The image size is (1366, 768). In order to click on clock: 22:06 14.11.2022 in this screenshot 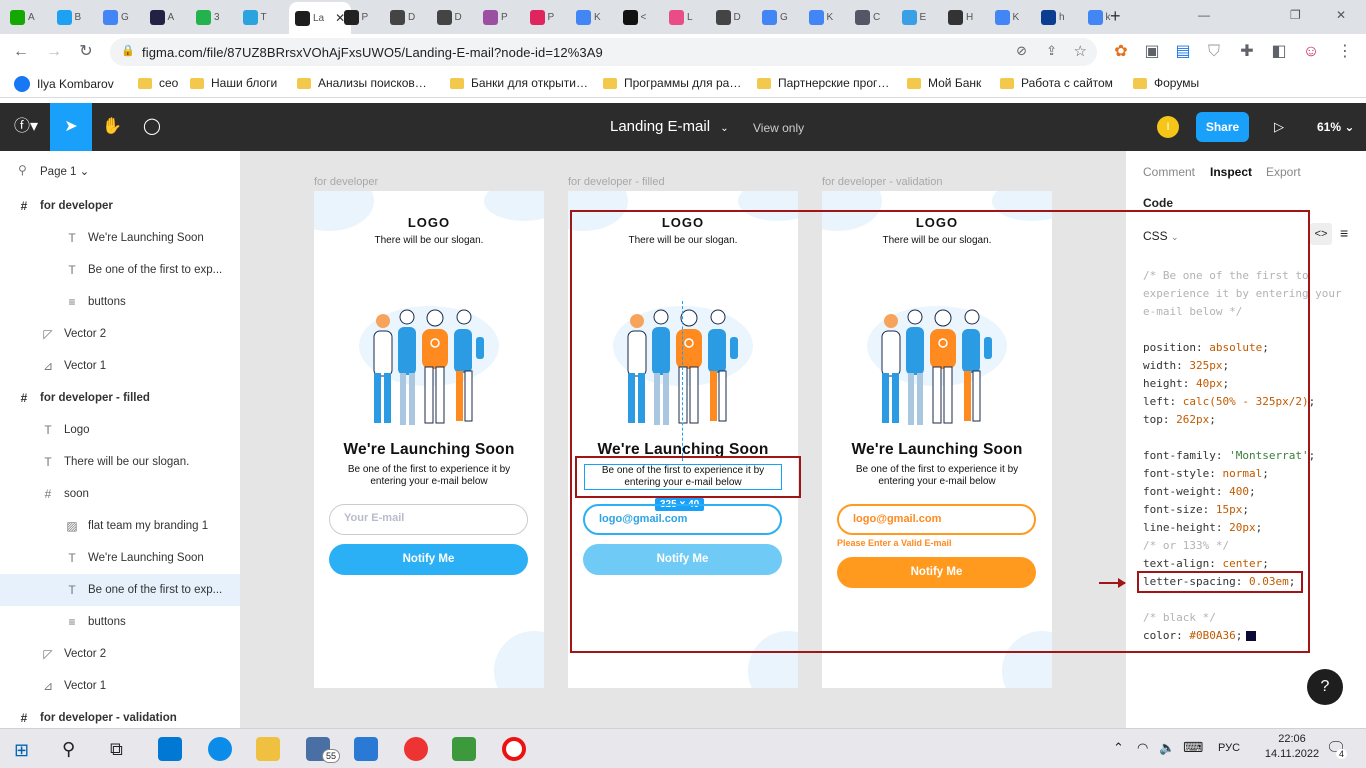, I will do `click(1292, 746)`.